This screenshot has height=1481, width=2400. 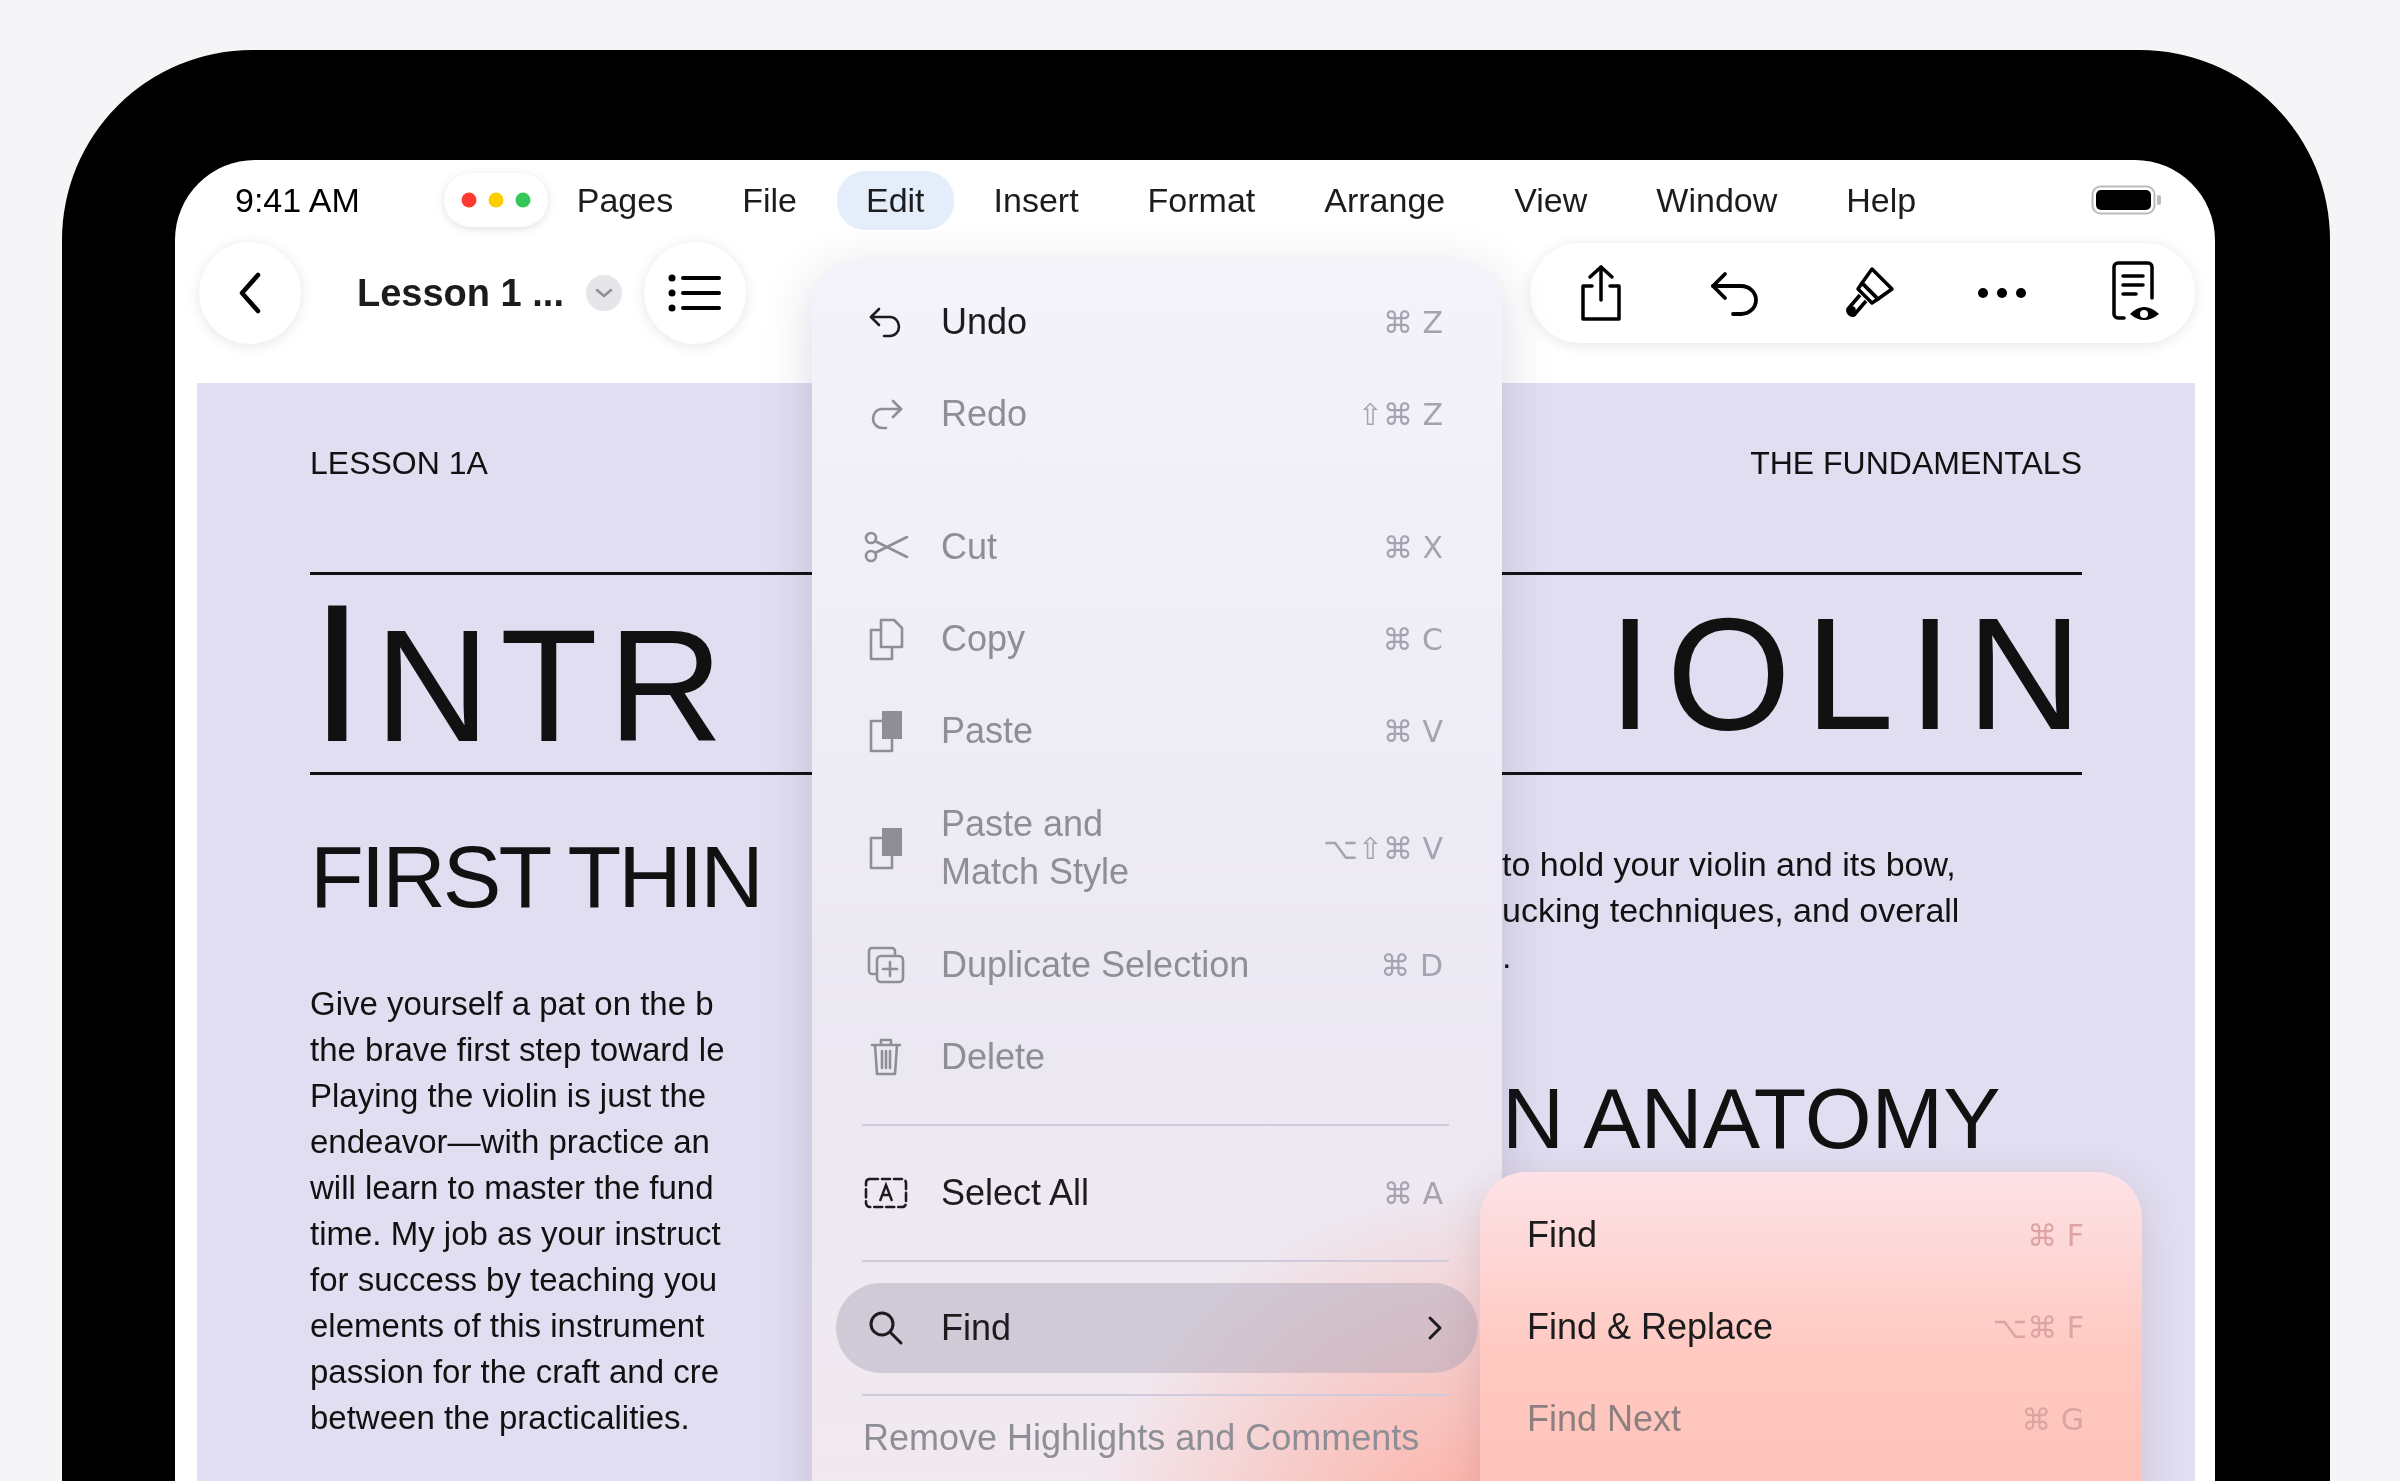 I want to click on document-header: THE FUNDAMENTALS, so click(x=1915, y=463).